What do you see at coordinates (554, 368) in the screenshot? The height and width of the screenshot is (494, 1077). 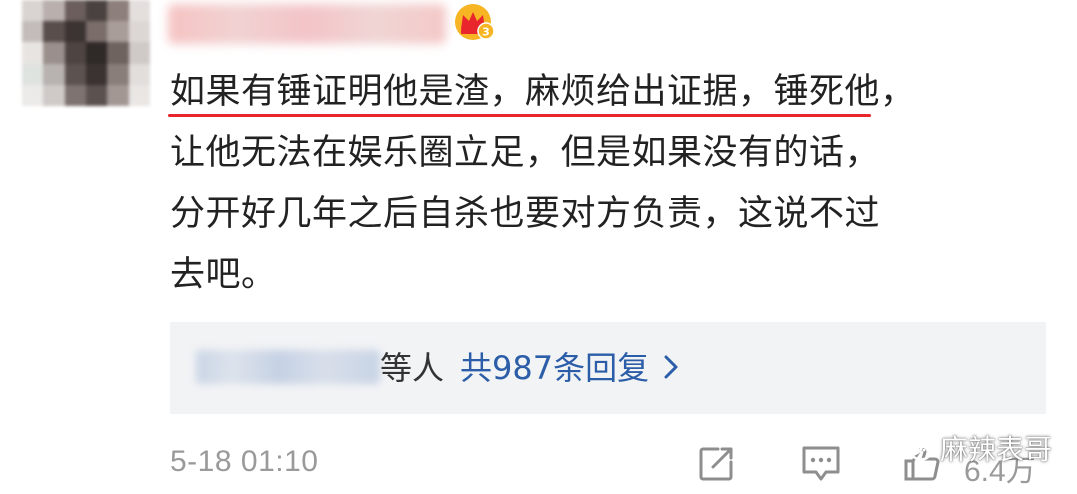 I see `reply-count-link: 共987条回复` at bounding box center [554, 368].